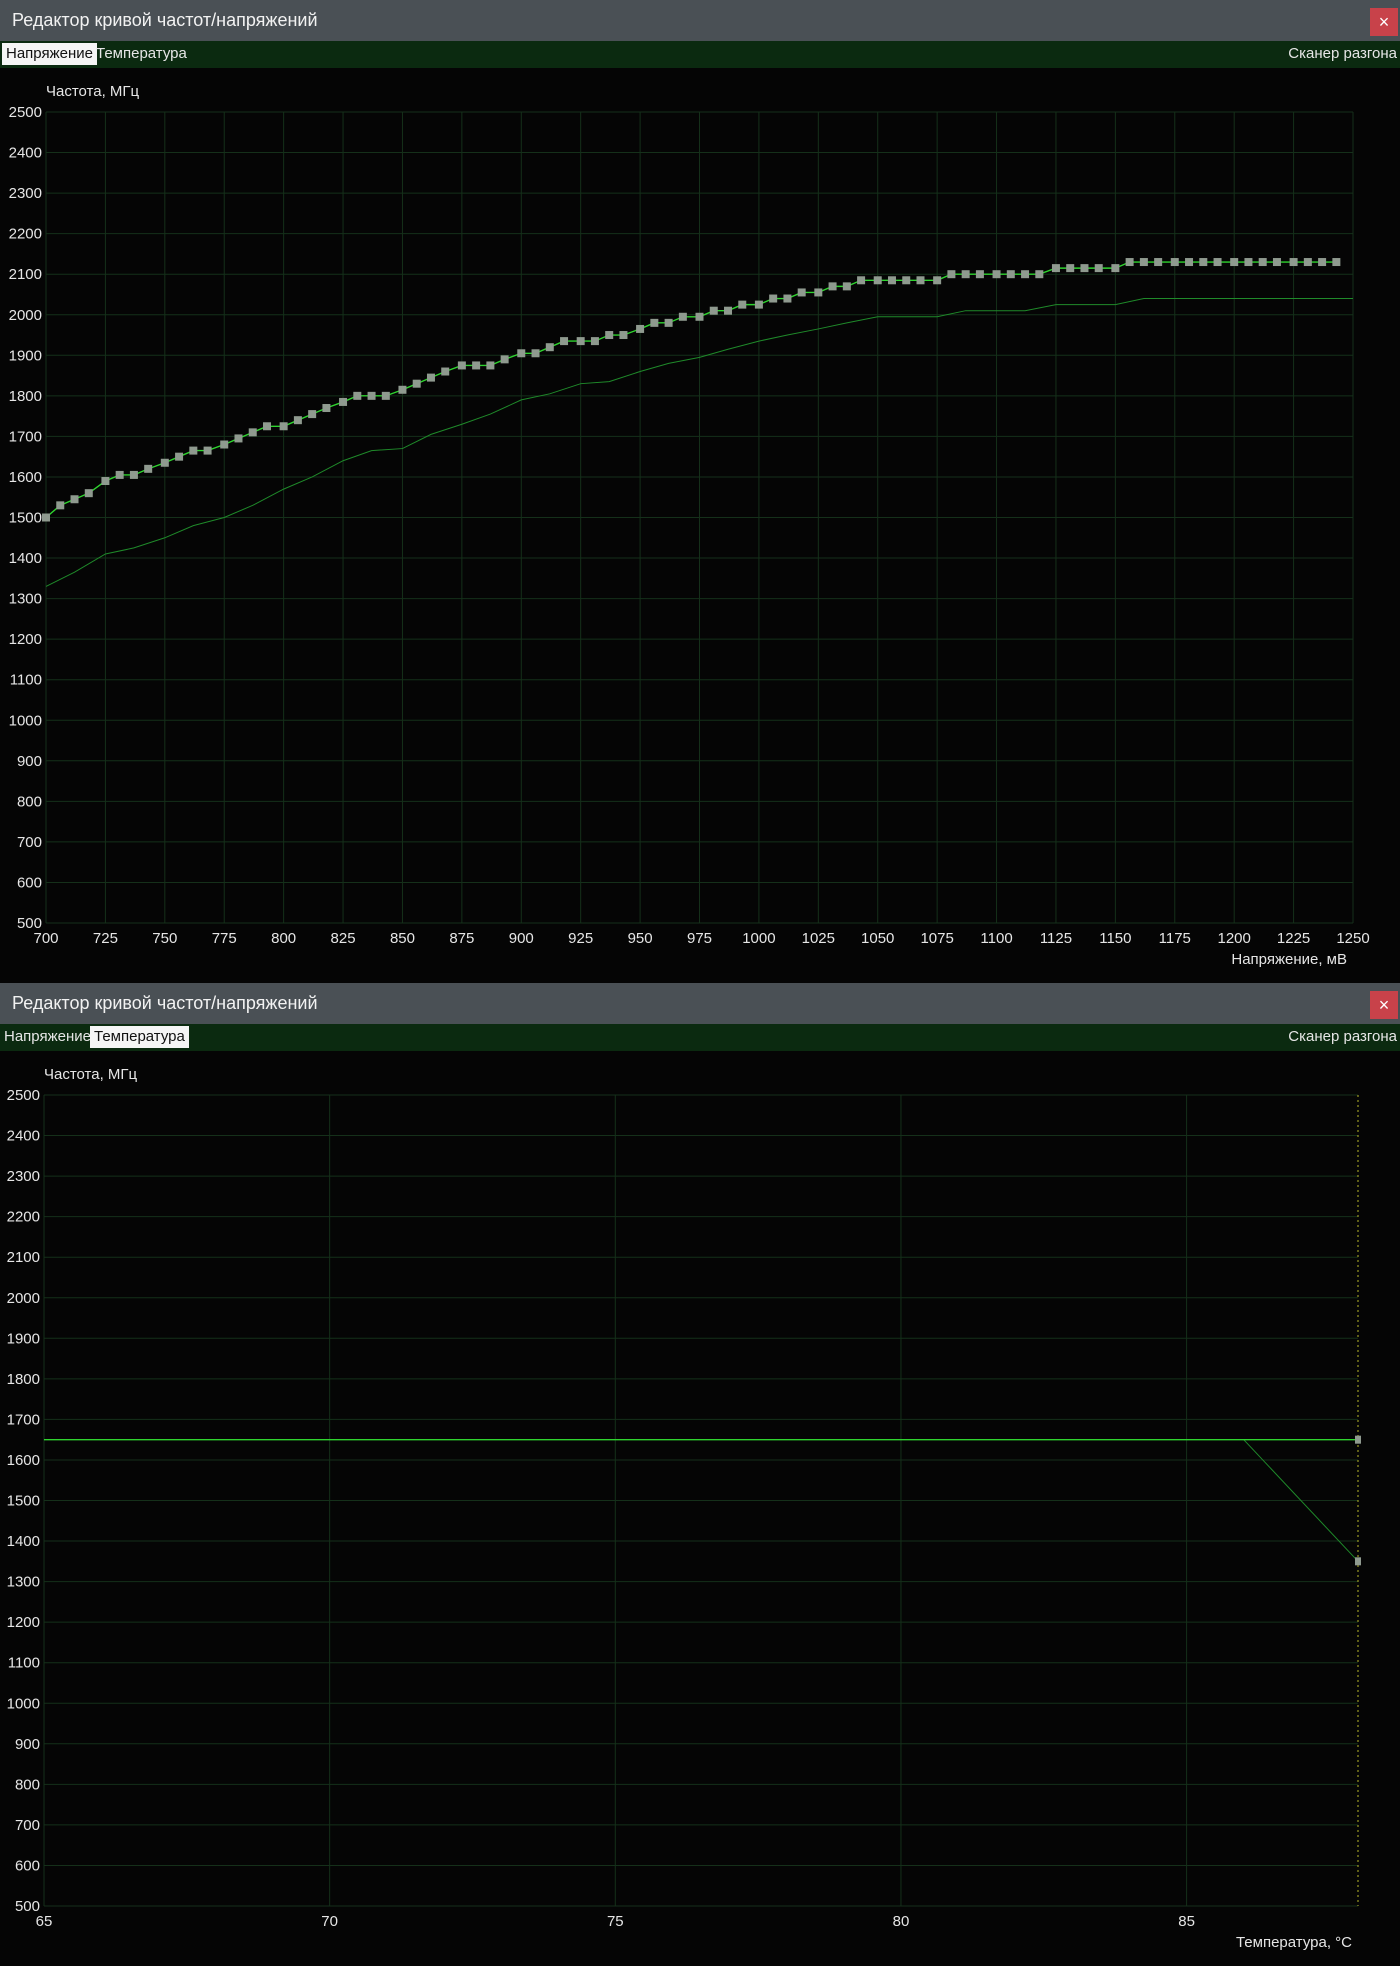 This screenshot has width=1400, height=1966. What do you see at coordinates (329, 1921) in the screenshot?
I see `x-tick-label: 70` at bounding box center [329, 1921].